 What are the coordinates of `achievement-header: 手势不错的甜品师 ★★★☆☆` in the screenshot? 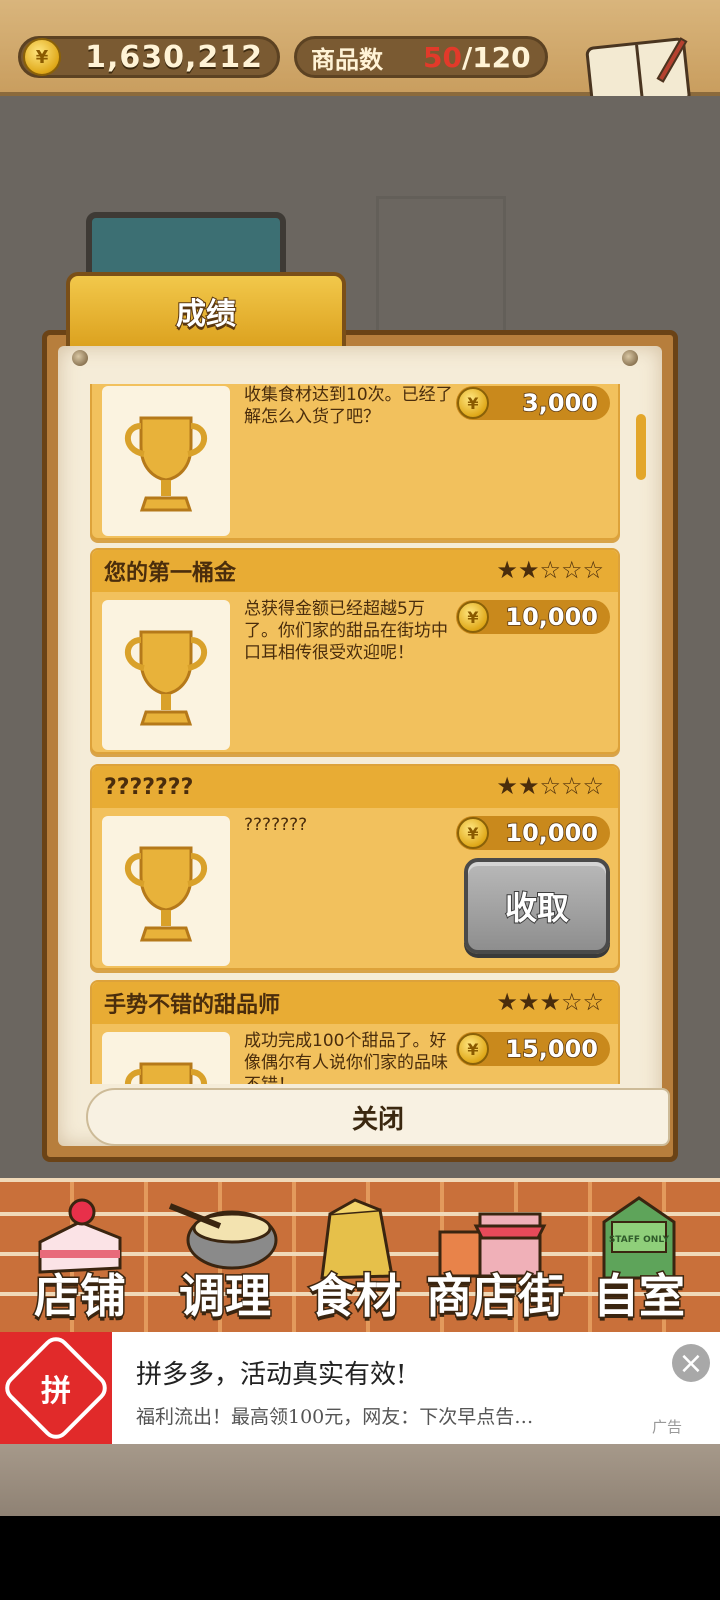 It's located at (355, 1003).